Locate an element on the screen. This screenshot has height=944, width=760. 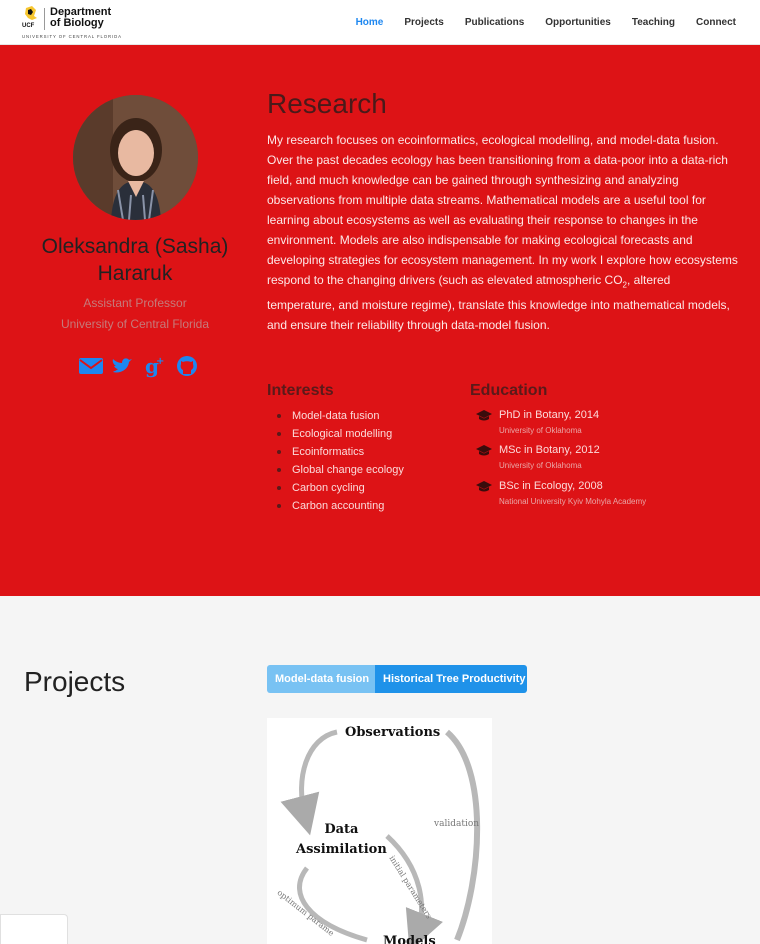
portrait-image is located at coordinates (135, 157).